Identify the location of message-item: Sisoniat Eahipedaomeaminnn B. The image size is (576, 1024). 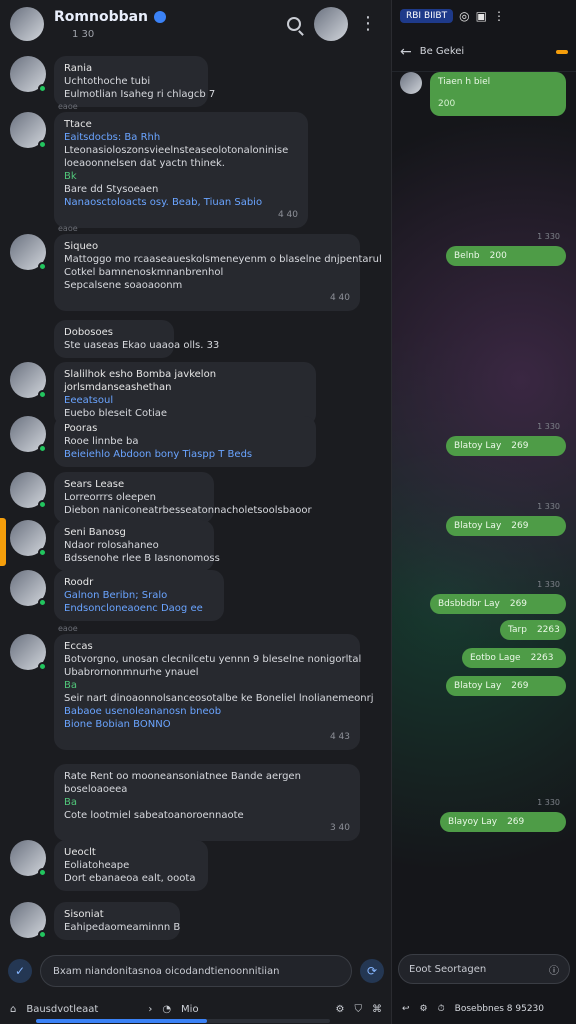
(95, 921).